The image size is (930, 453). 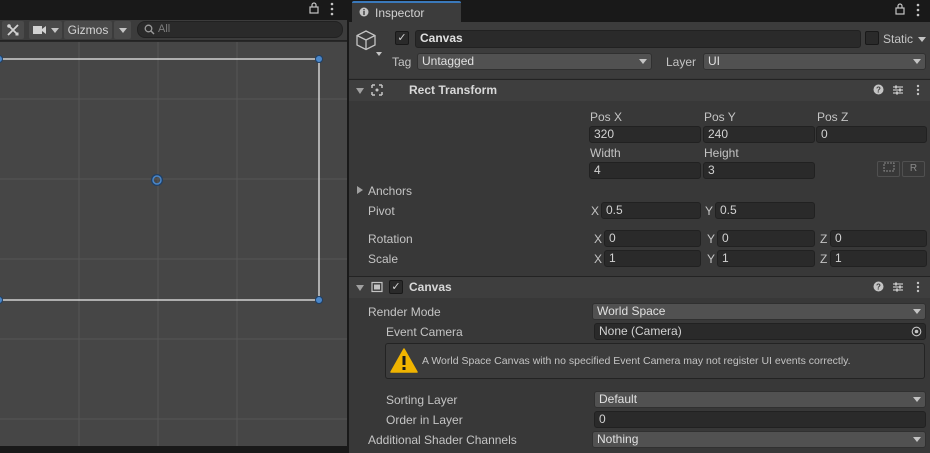 What do you see at coordinates (766, 258) in the screenshot?
I see `scale-y-field: 1` at bounding box center [766, 258].